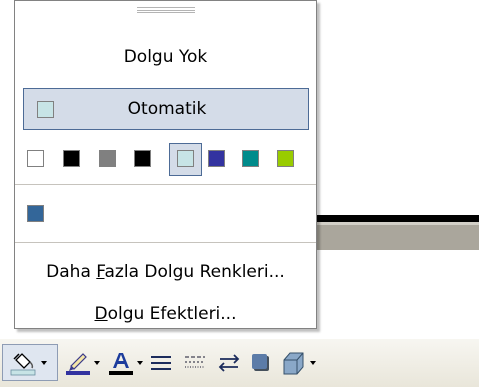 This screenshot has width=479, height=387. What do you see at coordinates (78, 363) in the screenshot?
I see `line-color-icon` at bounding box center [78, 363].